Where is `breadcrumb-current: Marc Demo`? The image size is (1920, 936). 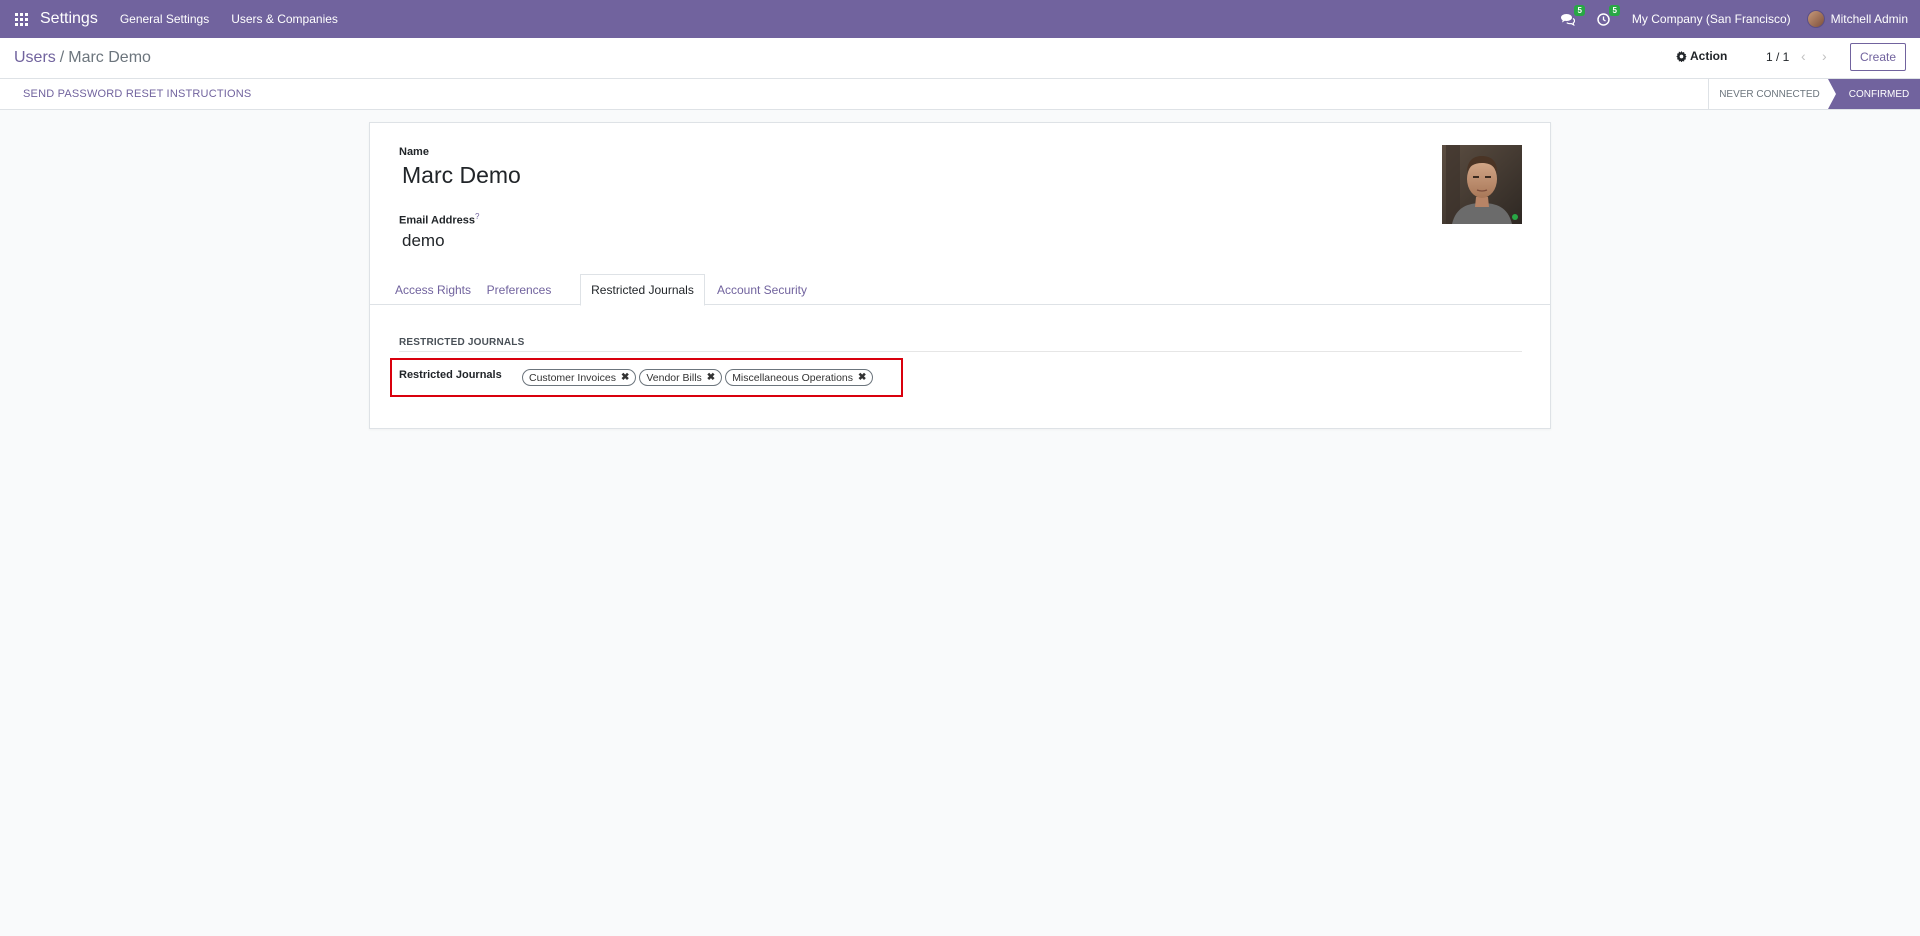 breadcrumb-current: Marc Demo is located at coordinates (109, 57).